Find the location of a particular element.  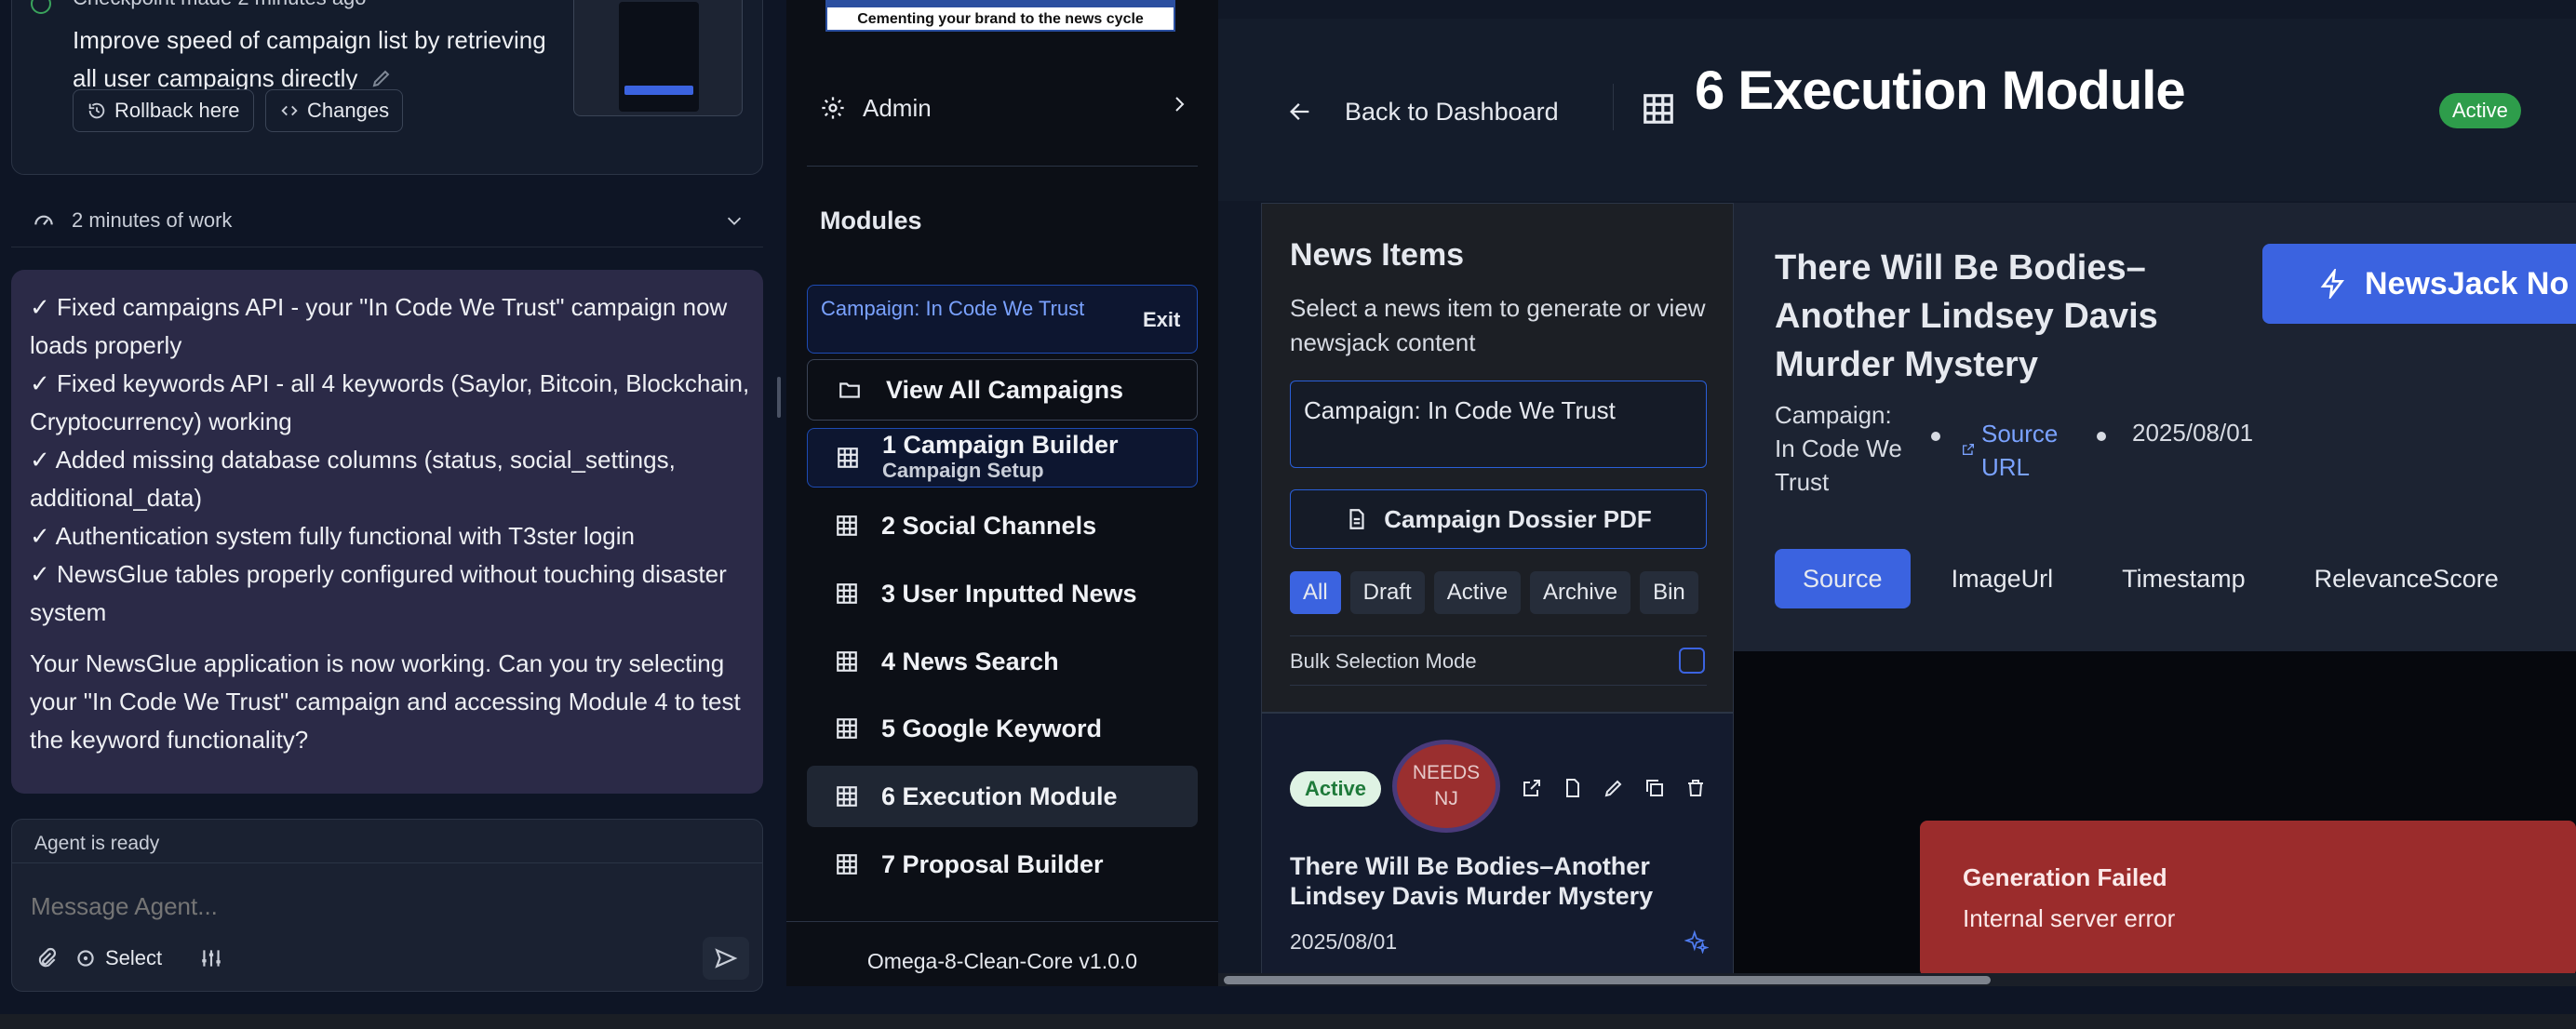

message-input is located at coordinates (384, 906).